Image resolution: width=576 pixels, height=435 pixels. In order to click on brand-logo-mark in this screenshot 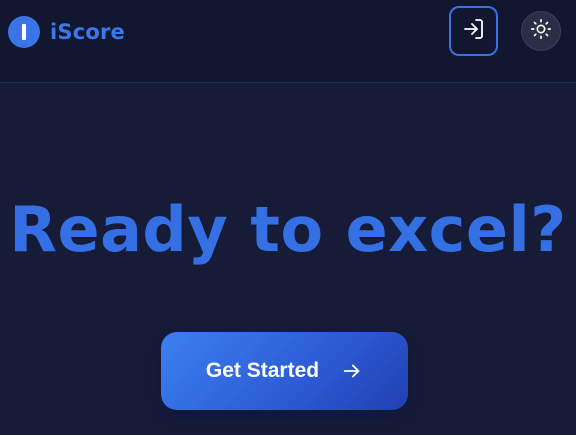, I will do `click(24, 32)`.